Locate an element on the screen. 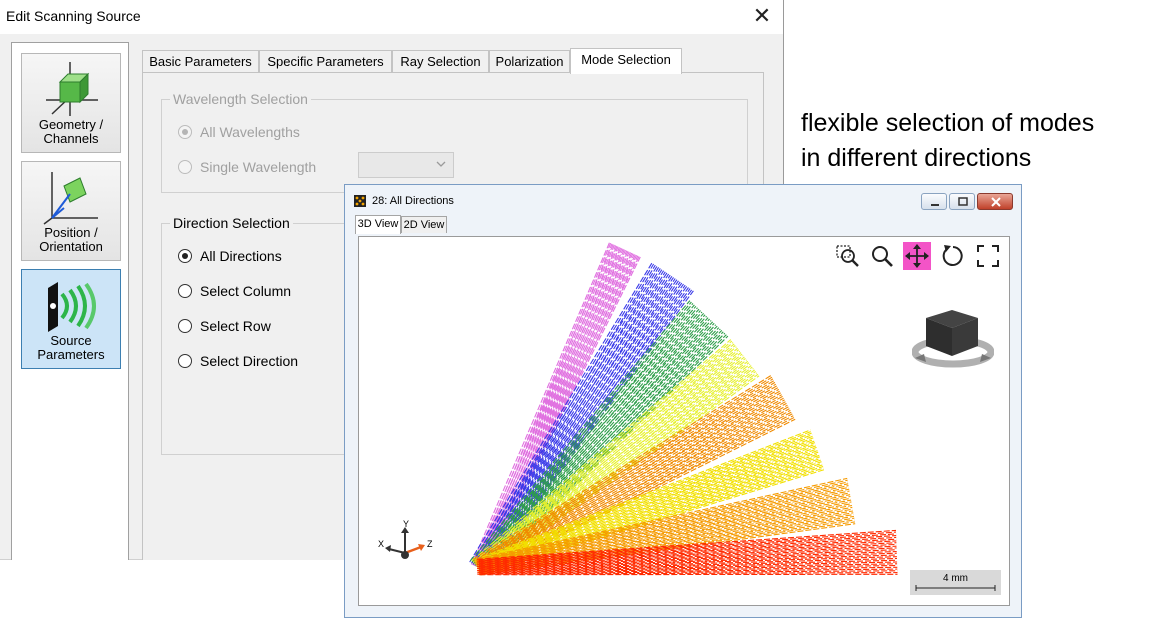 The image size is (1167, 618). wavelength-dropdown is located at coordinates (406, 165).